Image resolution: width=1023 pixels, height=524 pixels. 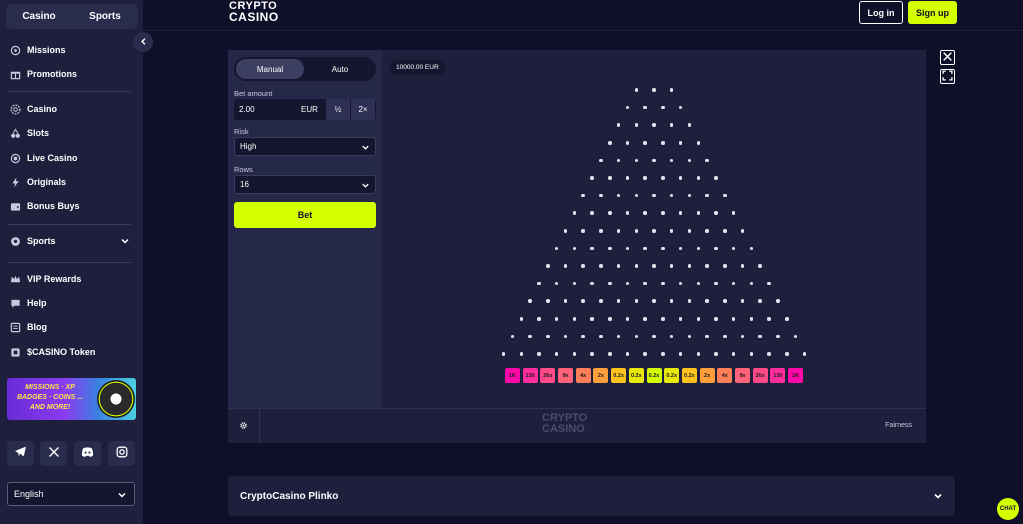 What do you see at coordinates (268, 109) in the screenshot?
I see `bet-amount-input` at bounding box center [268, 109].